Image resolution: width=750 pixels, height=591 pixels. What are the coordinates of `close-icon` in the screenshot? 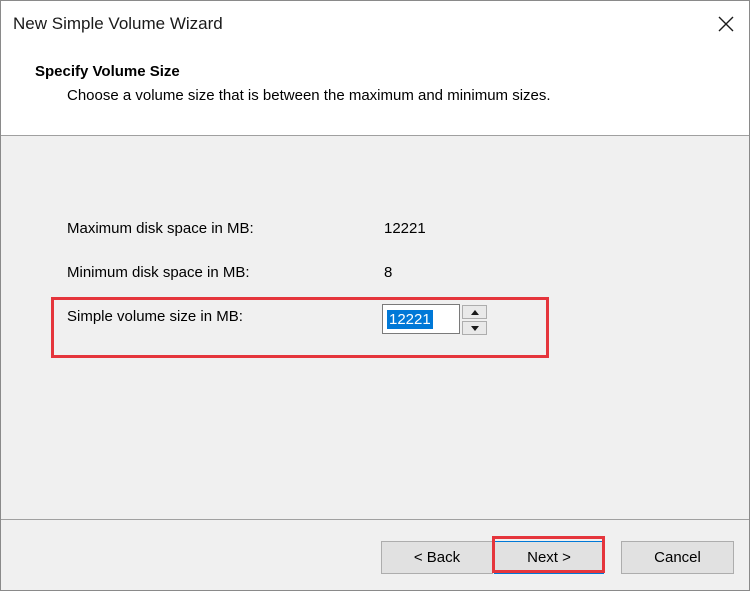 It's located at (726, 24).